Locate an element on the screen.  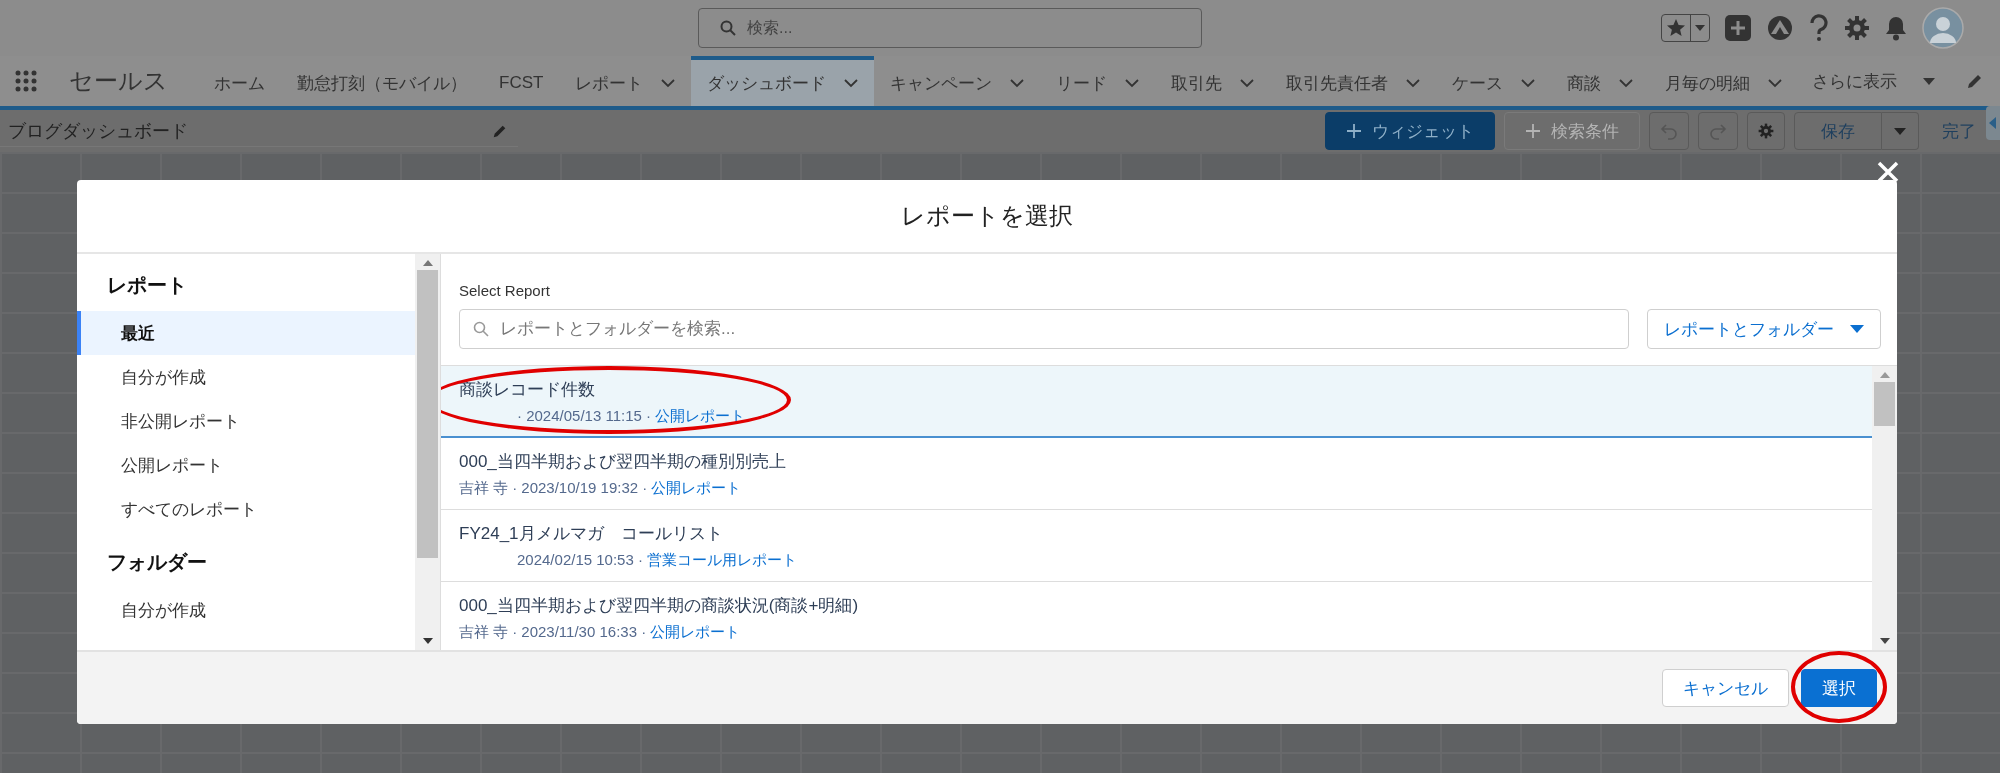
field-label: Select Report is located at coordinates (505, 290).